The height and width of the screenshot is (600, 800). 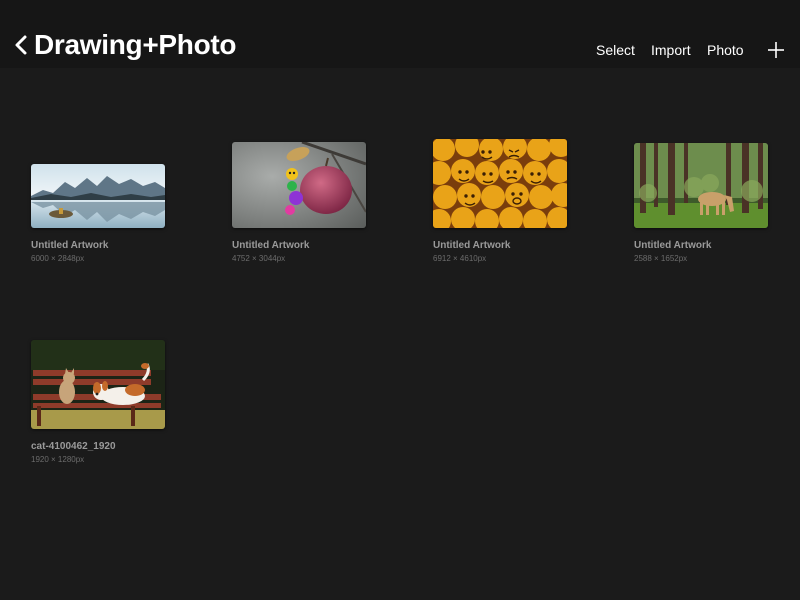 What do you see at coordinates (73, 446) in the screenshot?
I see `artwork-title: cat-4100462_1920` at bounding box center [73, 446].